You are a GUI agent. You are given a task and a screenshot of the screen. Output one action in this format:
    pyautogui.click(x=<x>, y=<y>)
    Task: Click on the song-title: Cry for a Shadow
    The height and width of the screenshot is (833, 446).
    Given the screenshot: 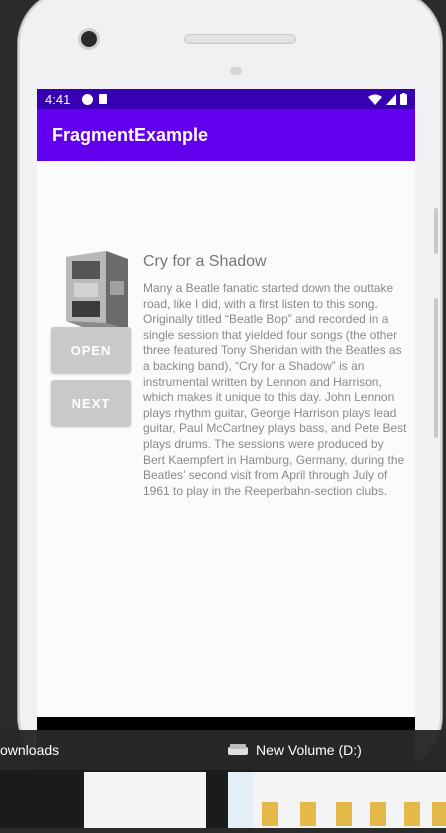 What is the action you would take?
    pyautogui.click(x=205, y=261)
    